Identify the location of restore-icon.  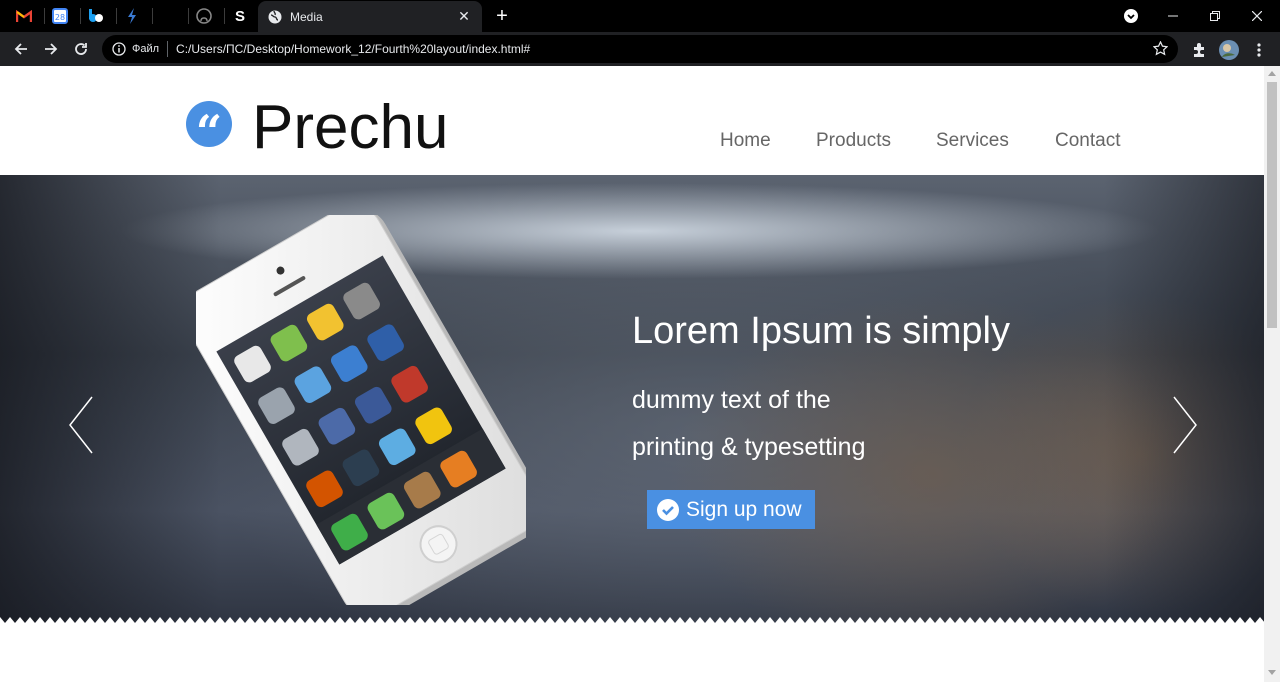
(1215, 16).